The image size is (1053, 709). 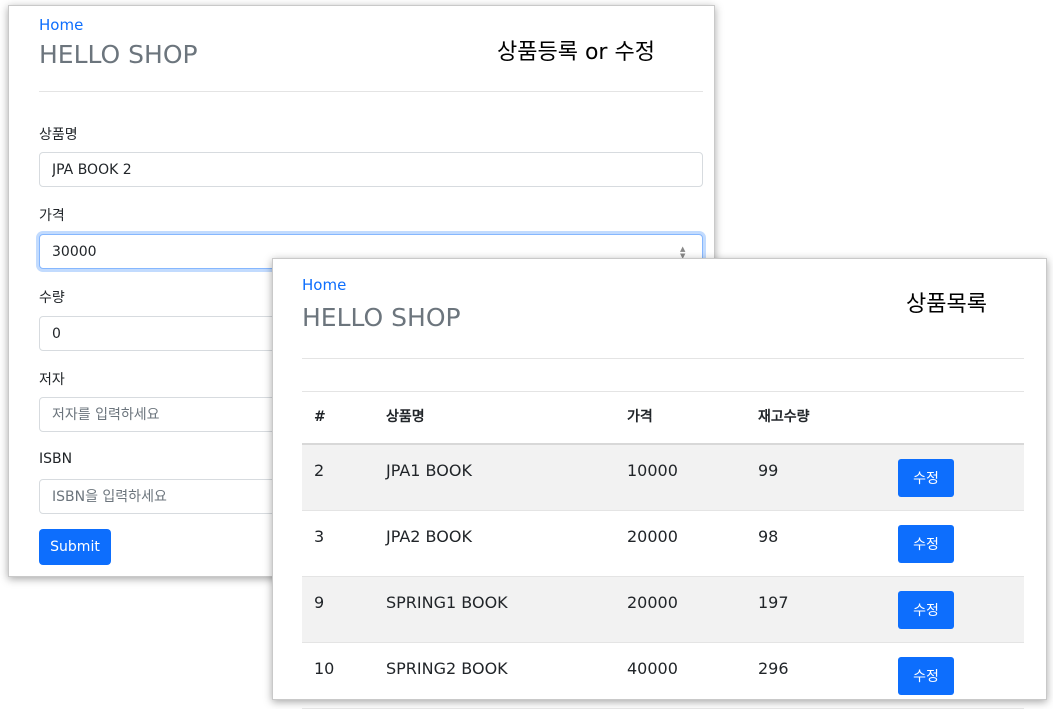 I want to click on item-price: 40000, so click(x=652, y=668).